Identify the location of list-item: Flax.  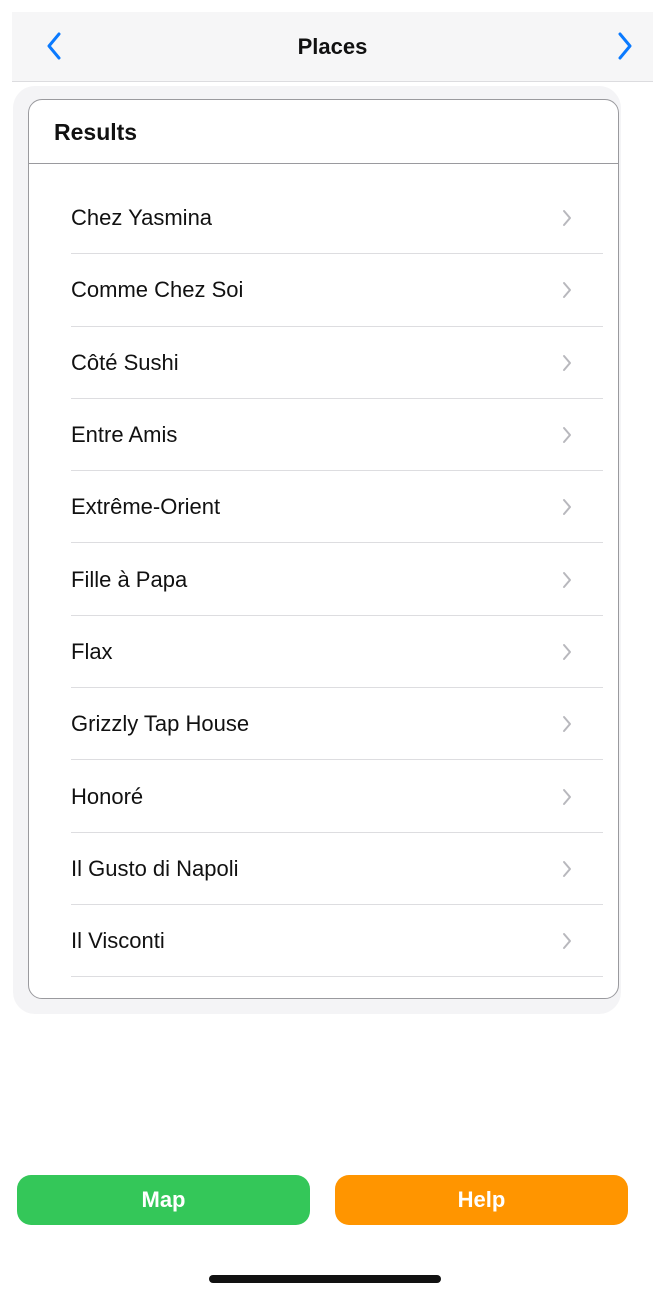
(323, 652).